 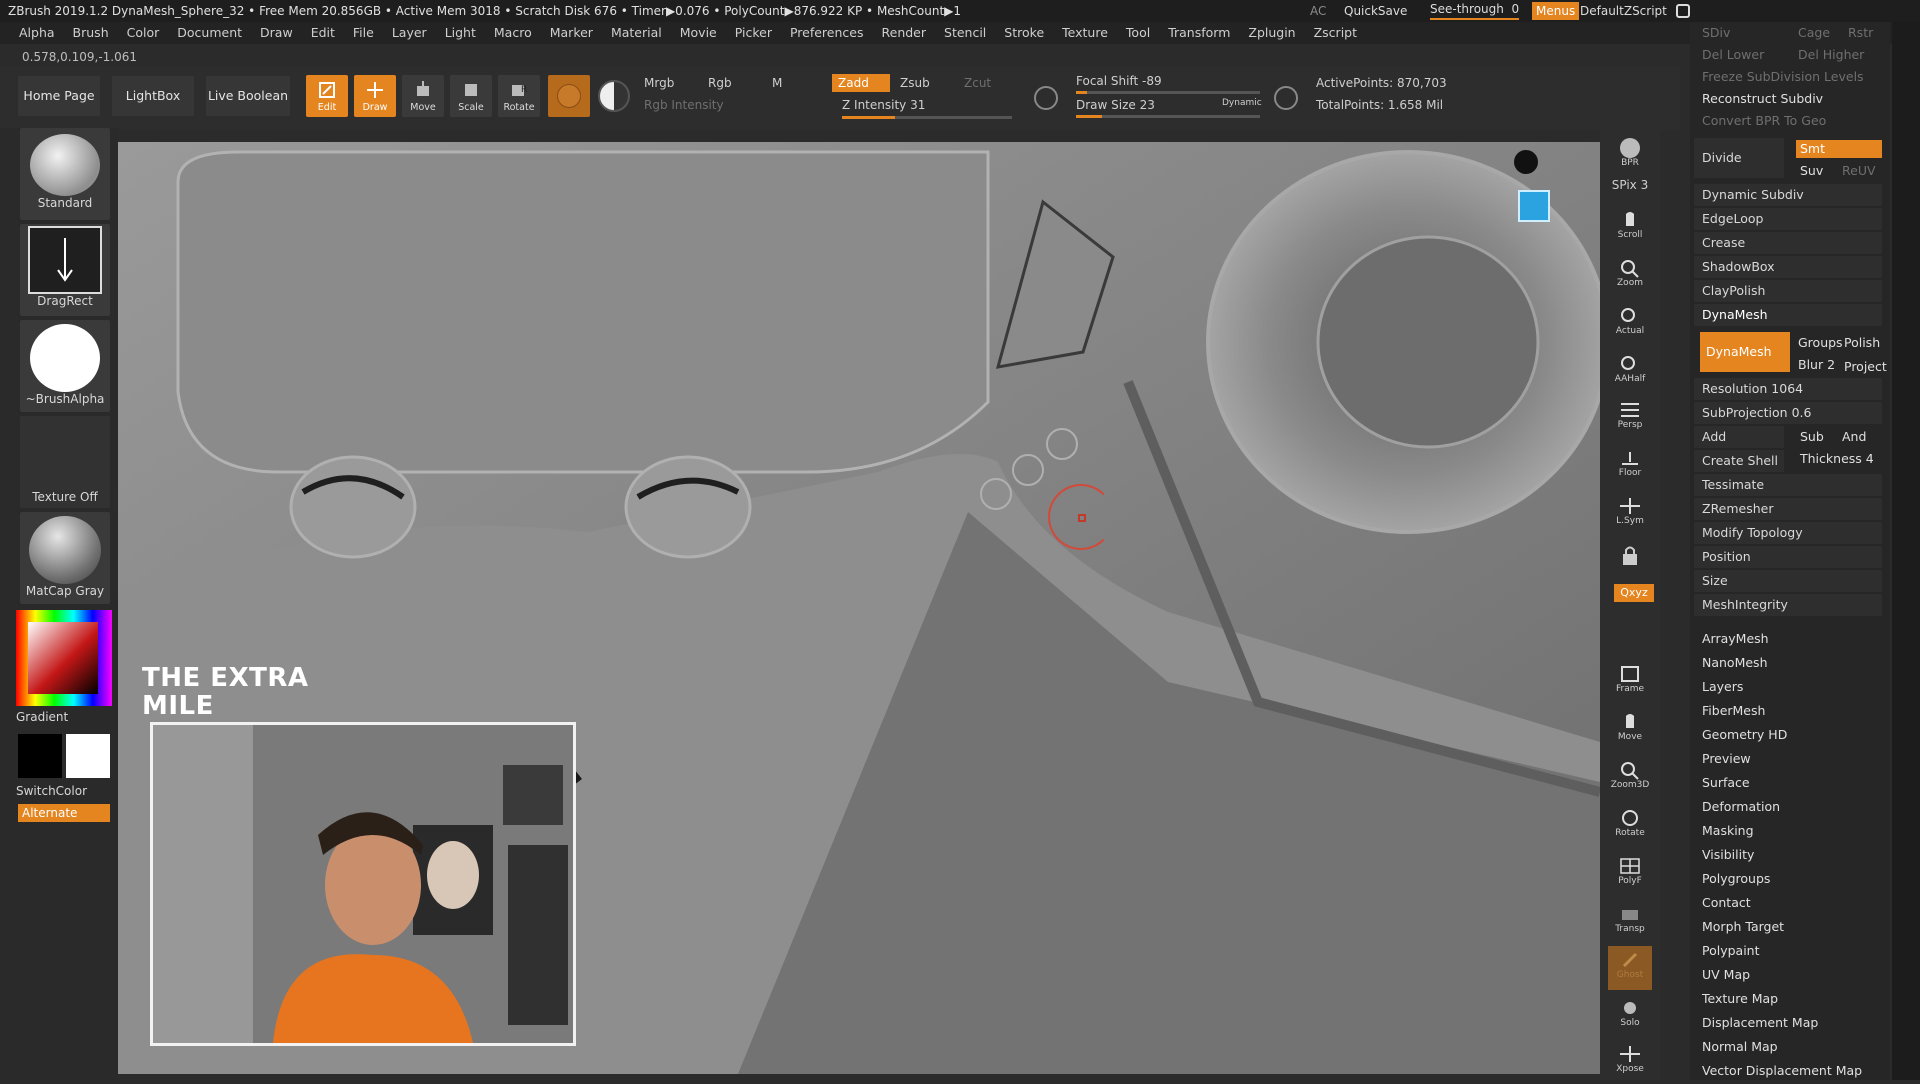 What do you see at coordinates (143, 33) in the screenshot?
I see `menu-color: Color` at bounding box center [143, 33].